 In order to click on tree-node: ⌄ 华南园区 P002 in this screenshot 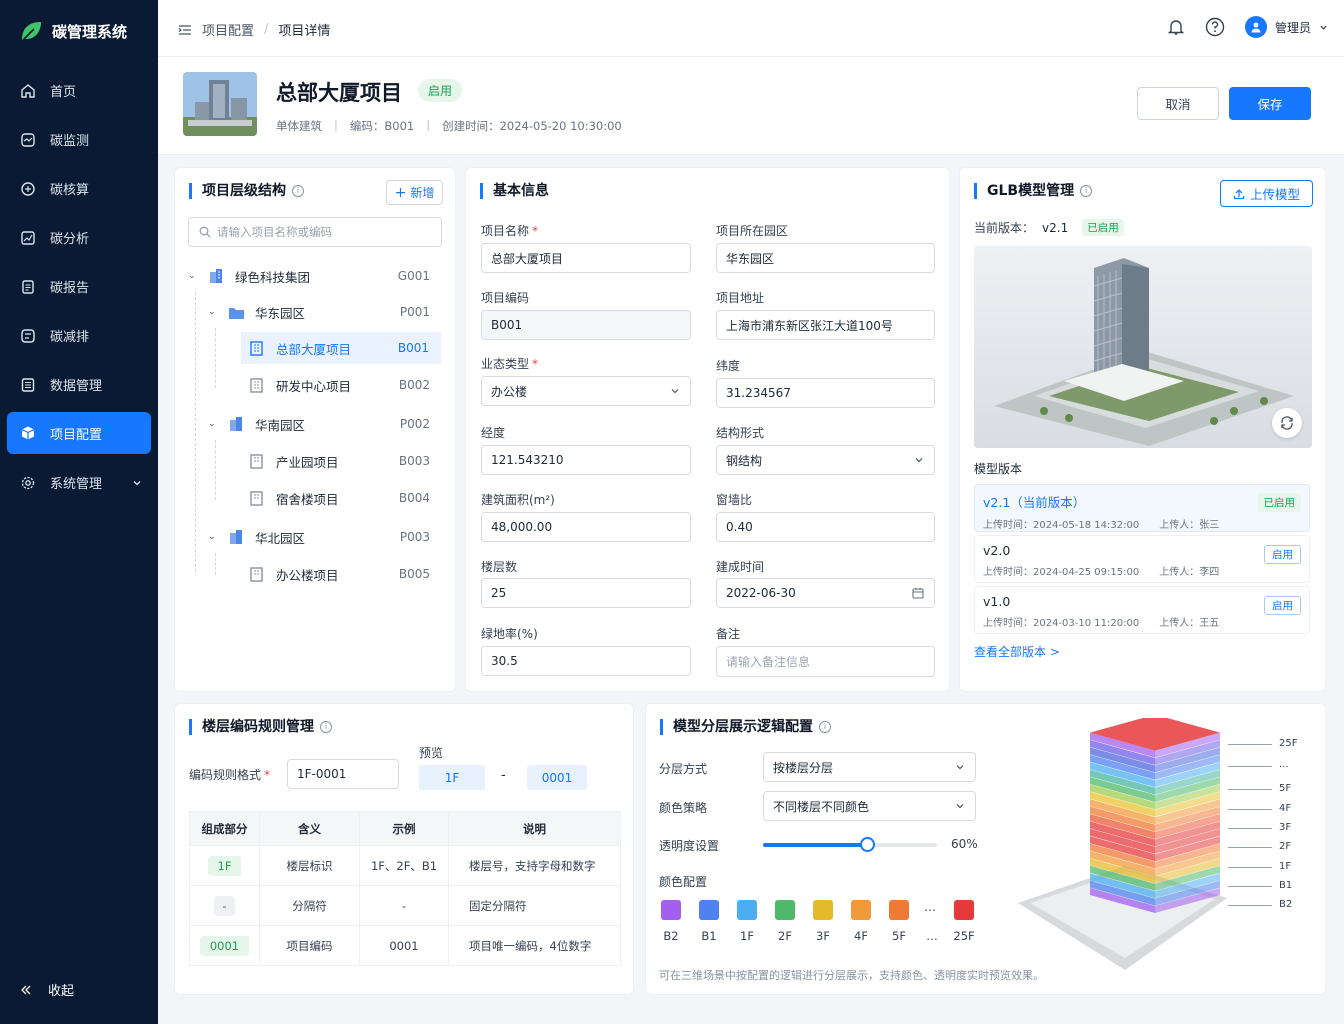, I will do `click(315, 424)`.